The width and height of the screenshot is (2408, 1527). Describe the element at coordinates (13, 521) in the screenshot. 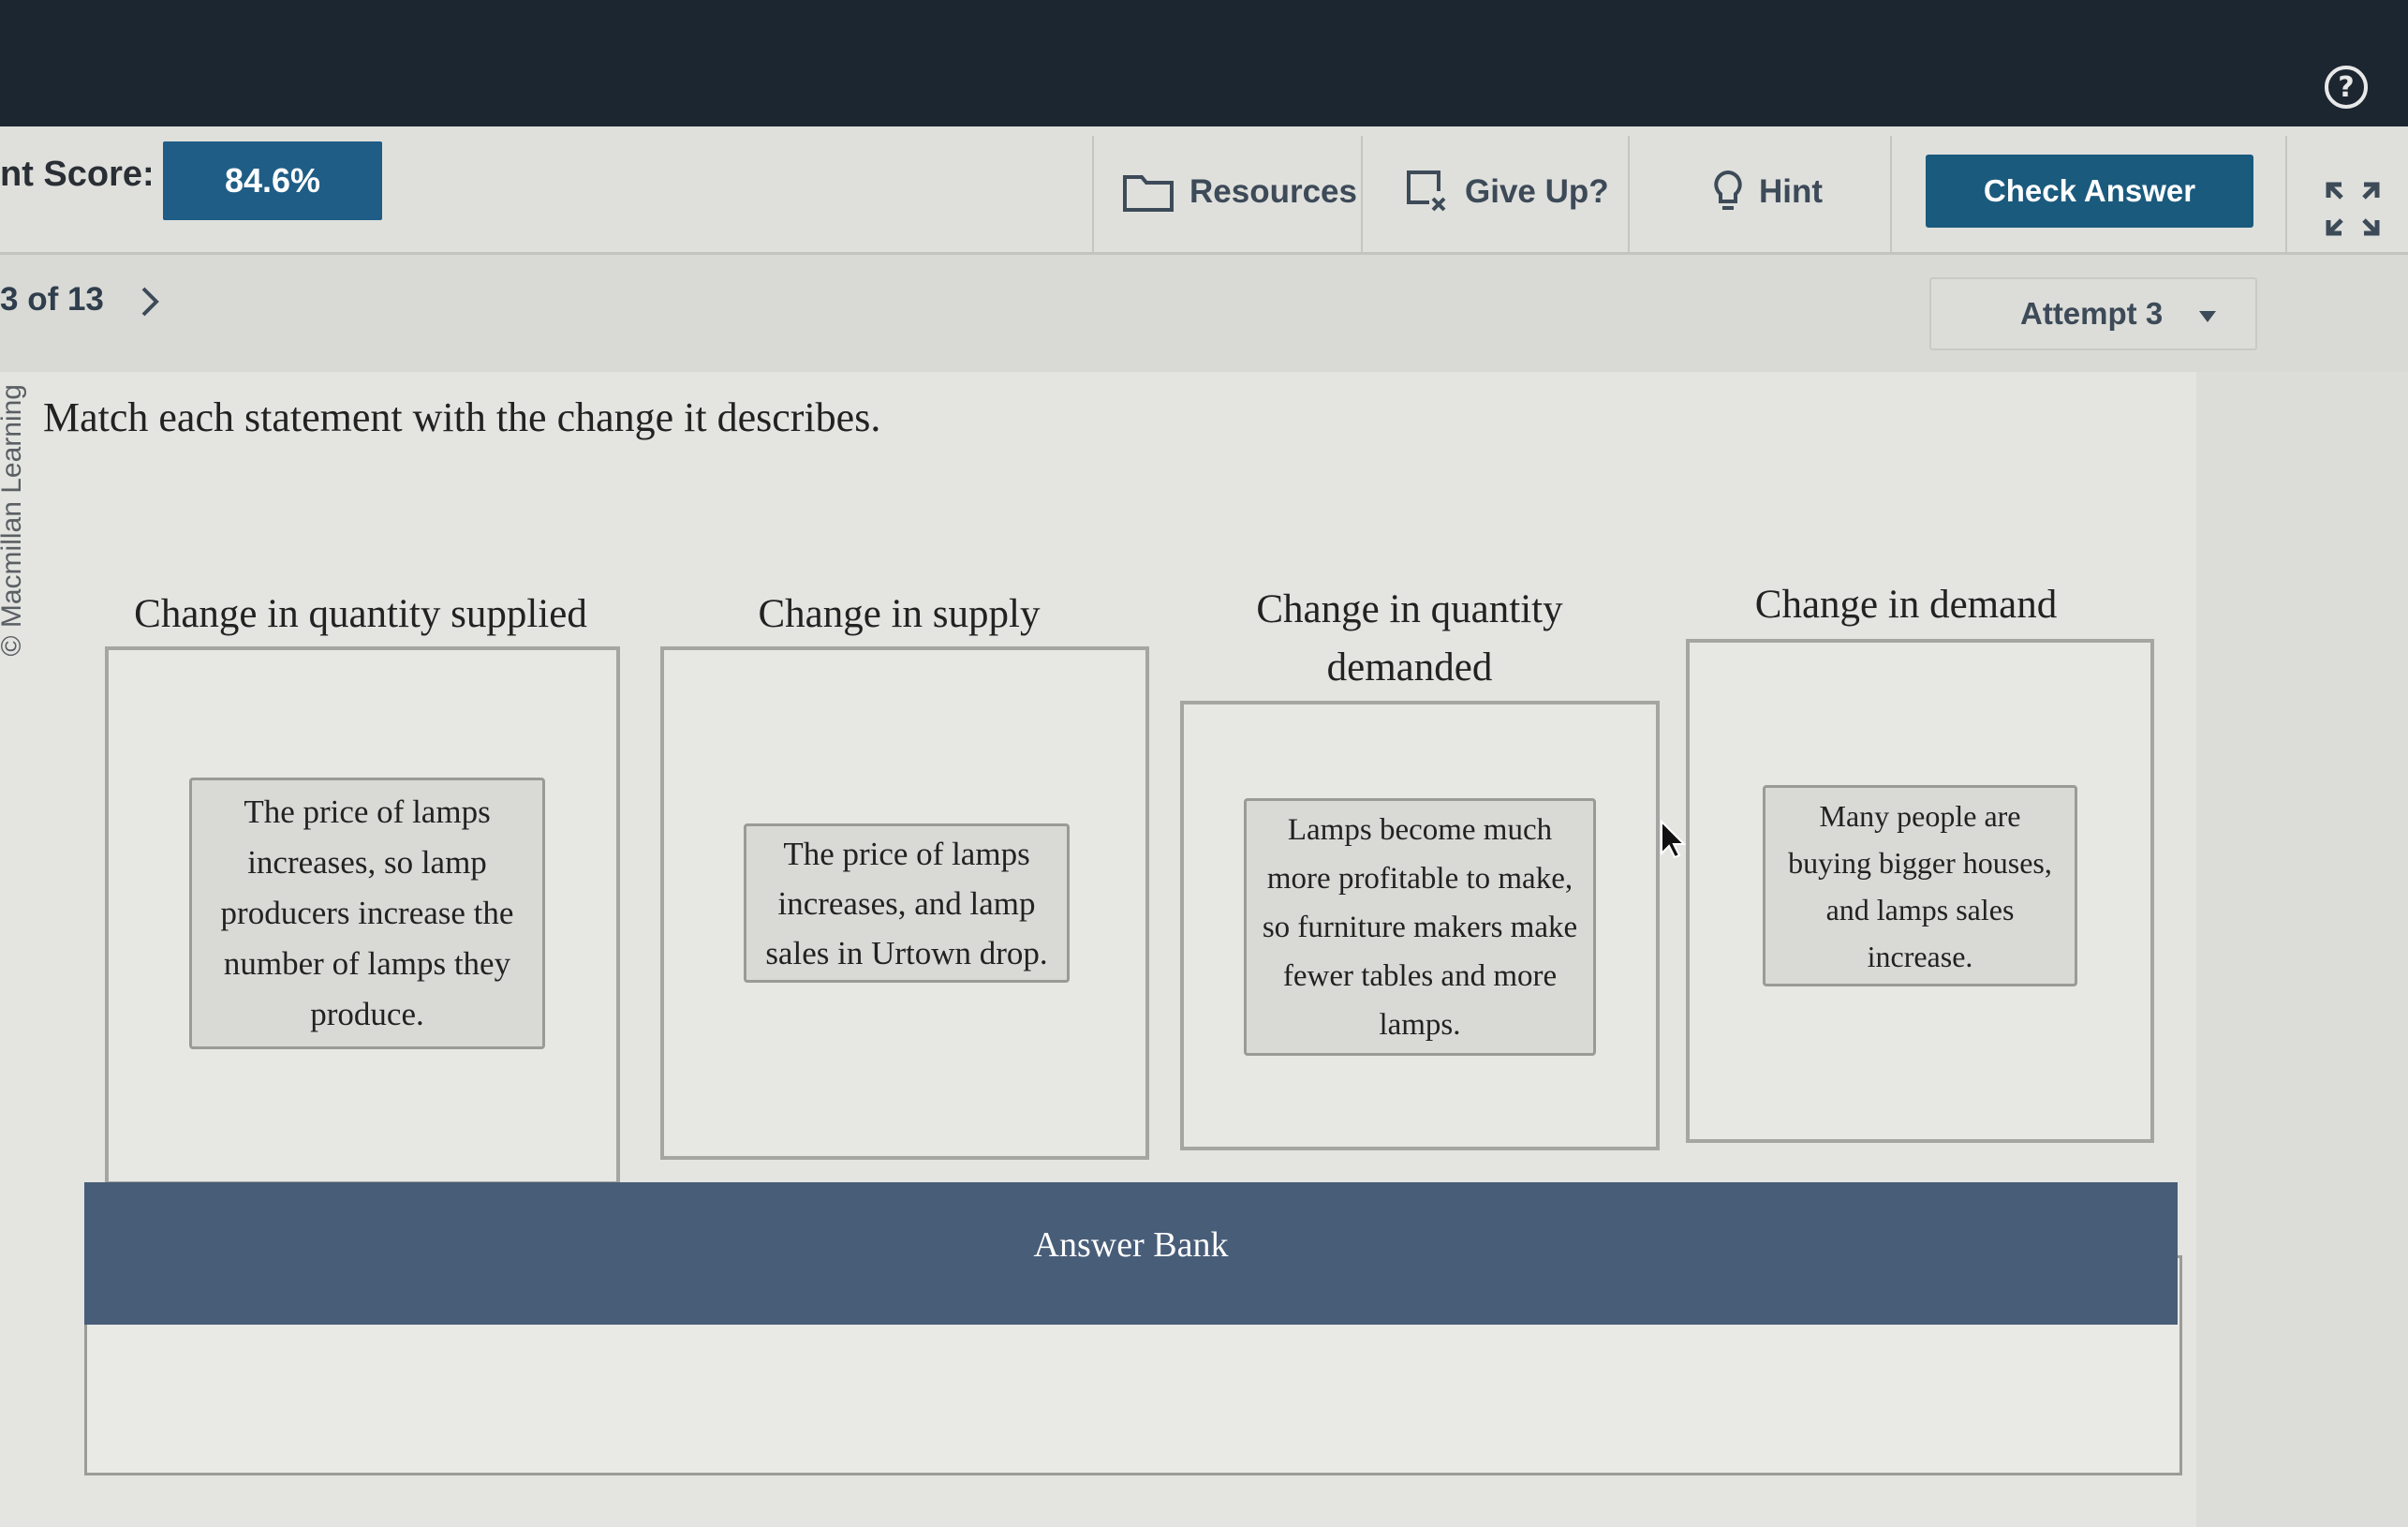

I see `copyright-text: © Macmillan Learning` at that location.